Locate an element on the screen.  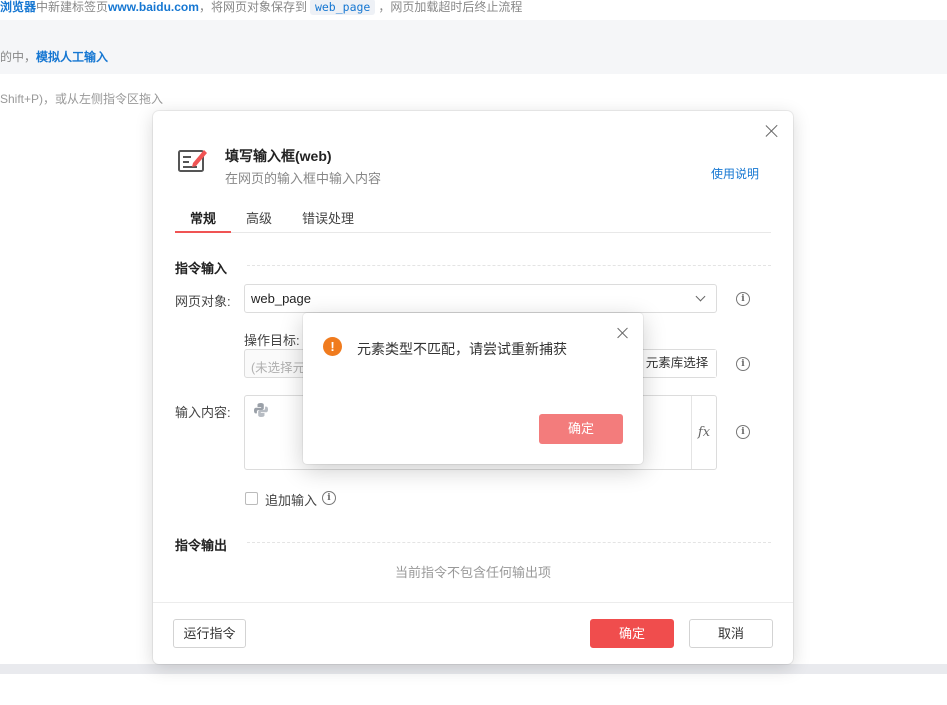
section-title-input: 指令输入 is located at coordinates (201, 268).